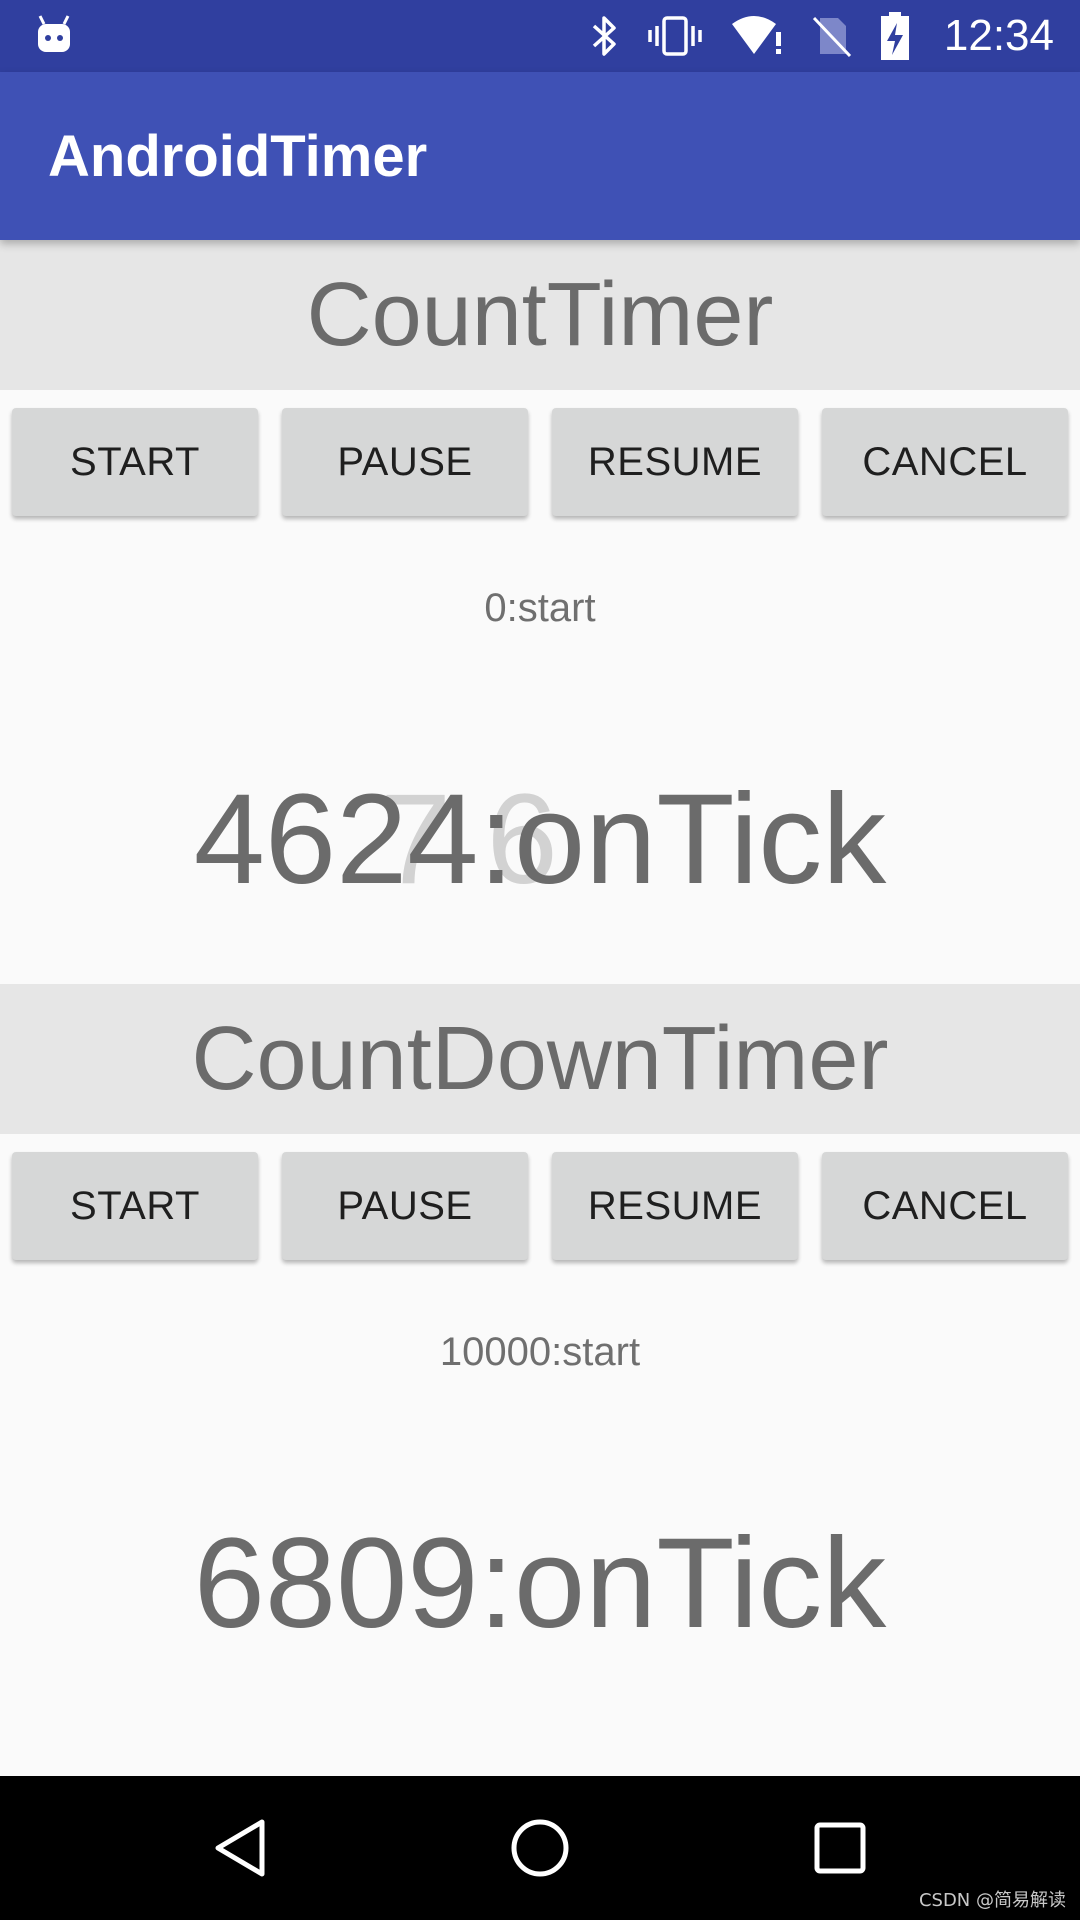 This screenshot has height=1920, width=1080. Describe the element at coordinates (540, 36) in the screenshot. I see `status-bar: 12:34` at that location.